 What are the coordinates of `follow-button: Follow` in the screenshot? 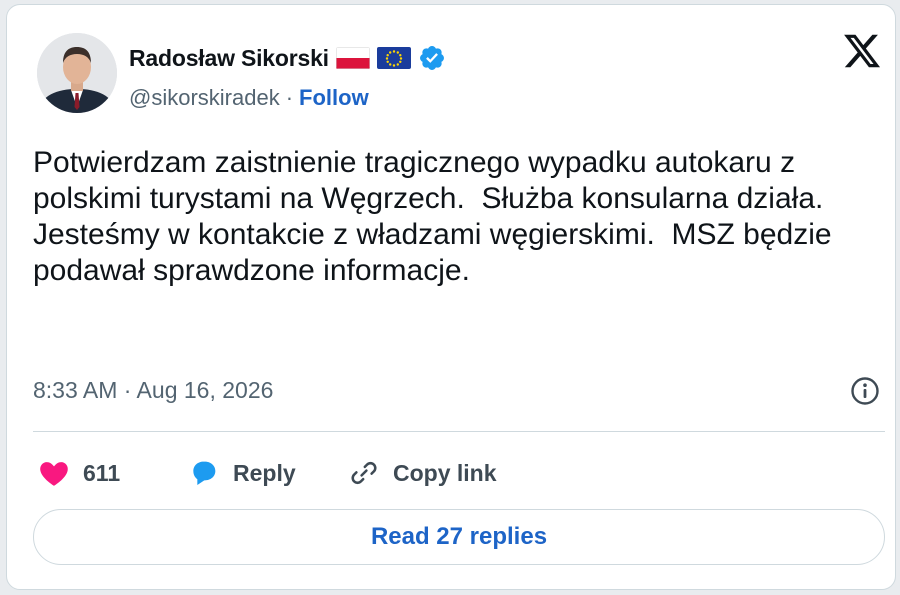 It's located at (334, 98).